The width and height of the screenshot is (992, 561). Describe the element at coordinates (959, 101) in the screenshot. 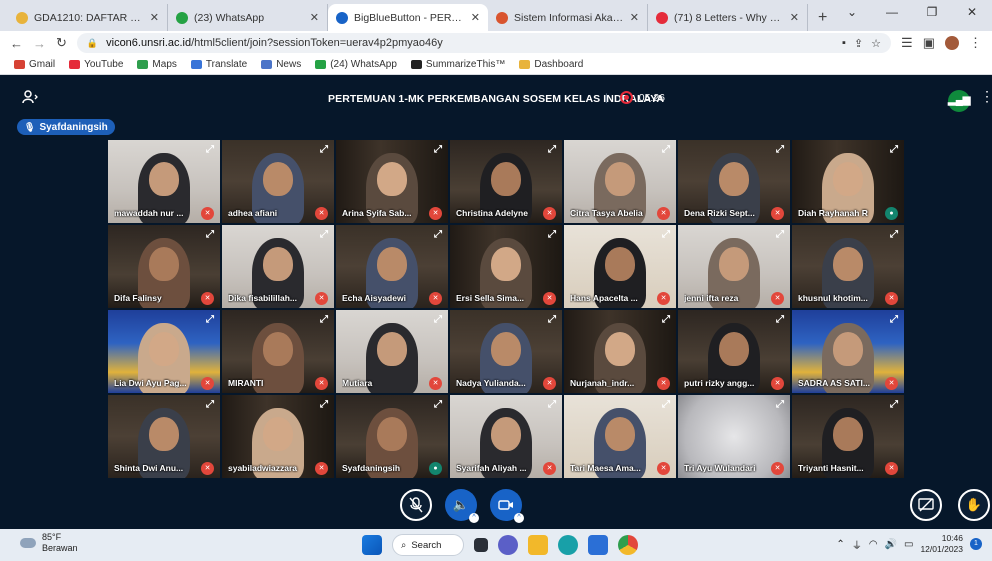

I see `connection-status-icon: ▂▄▆` at that location.